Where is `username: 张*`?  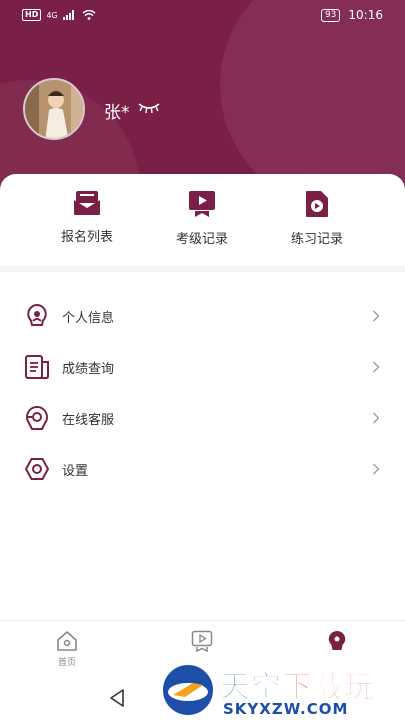
username: 张* is located at coordinates (117, 113).